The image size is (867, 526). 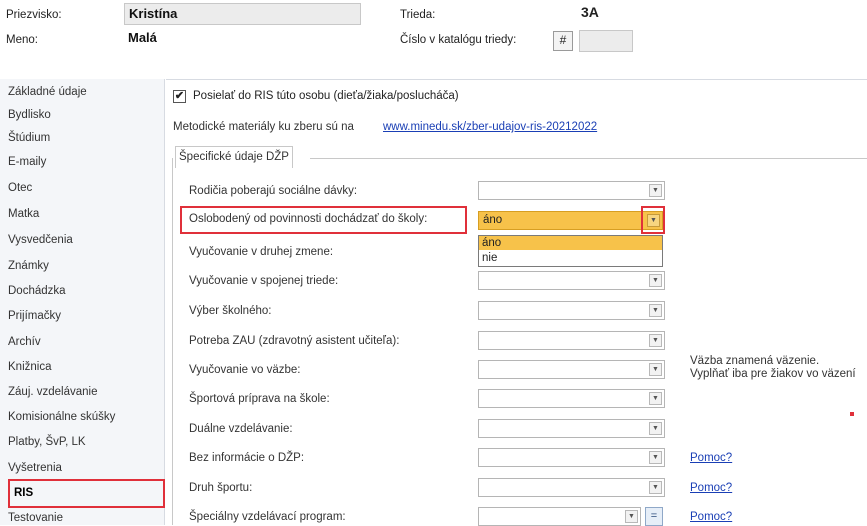 What do you see at coordinates (35, 518) in the screenshot?
I see `sidebar-item-testovanie: Testovanie` at bounding box center [35, 518].